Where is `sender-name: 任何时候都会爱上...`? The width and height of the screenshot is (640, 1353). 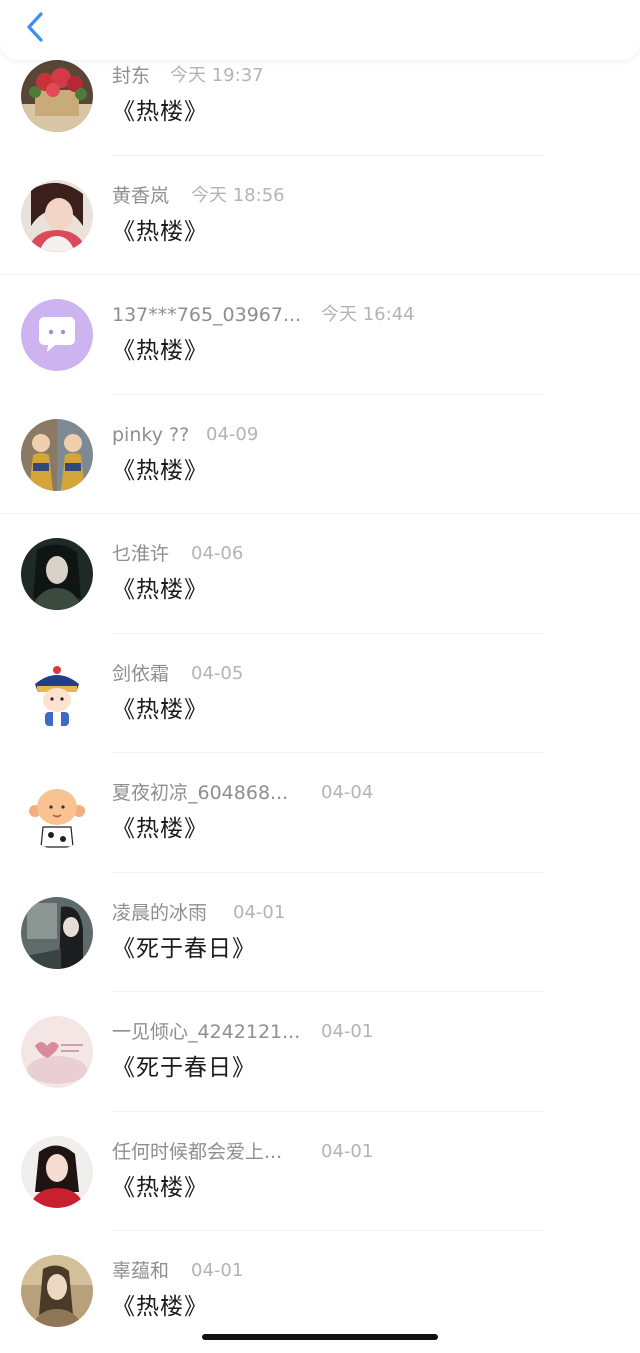 sender-name: 任何时候都会爱上... is located at coordinates (197, 1151).